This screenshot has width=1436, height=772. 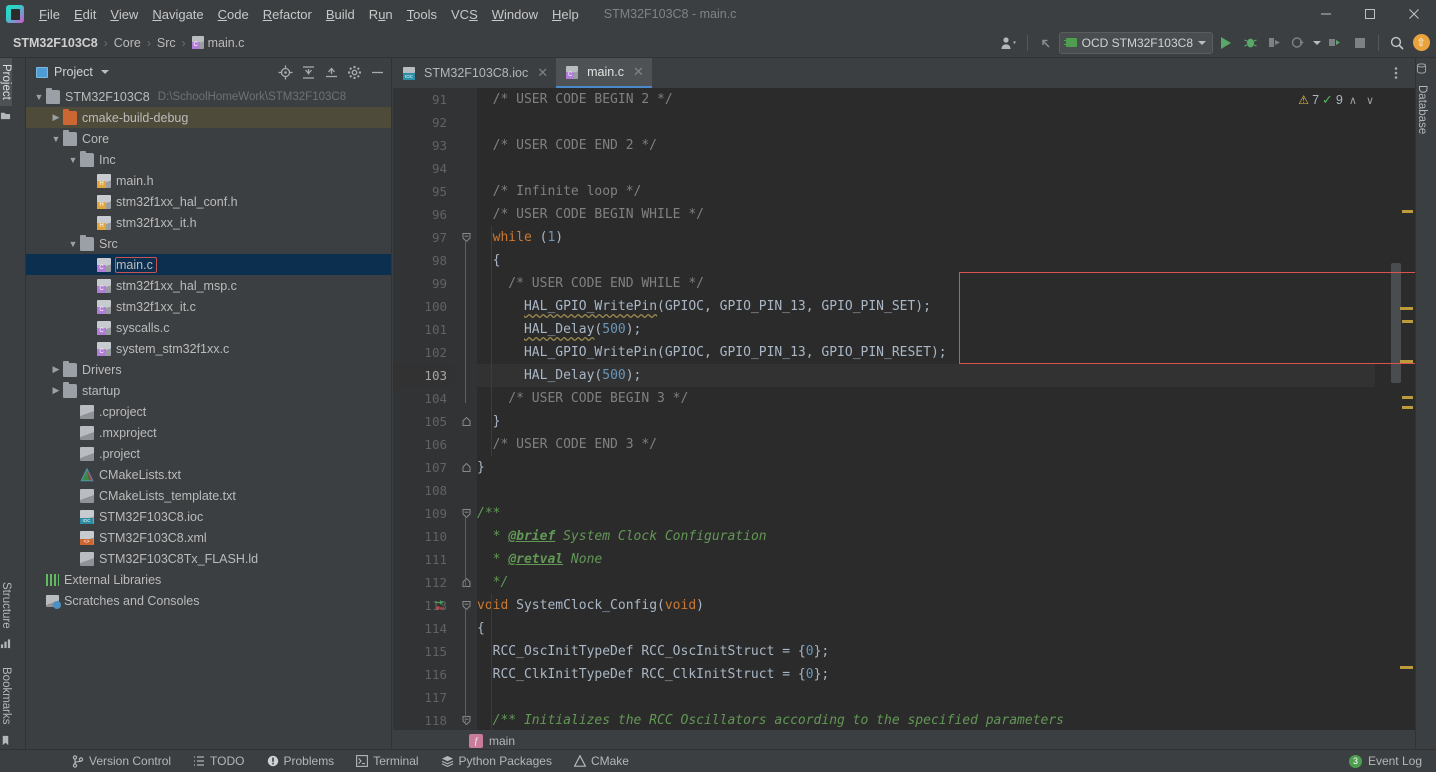 I want to click on stop-icon, so click(x=1360, y=43).